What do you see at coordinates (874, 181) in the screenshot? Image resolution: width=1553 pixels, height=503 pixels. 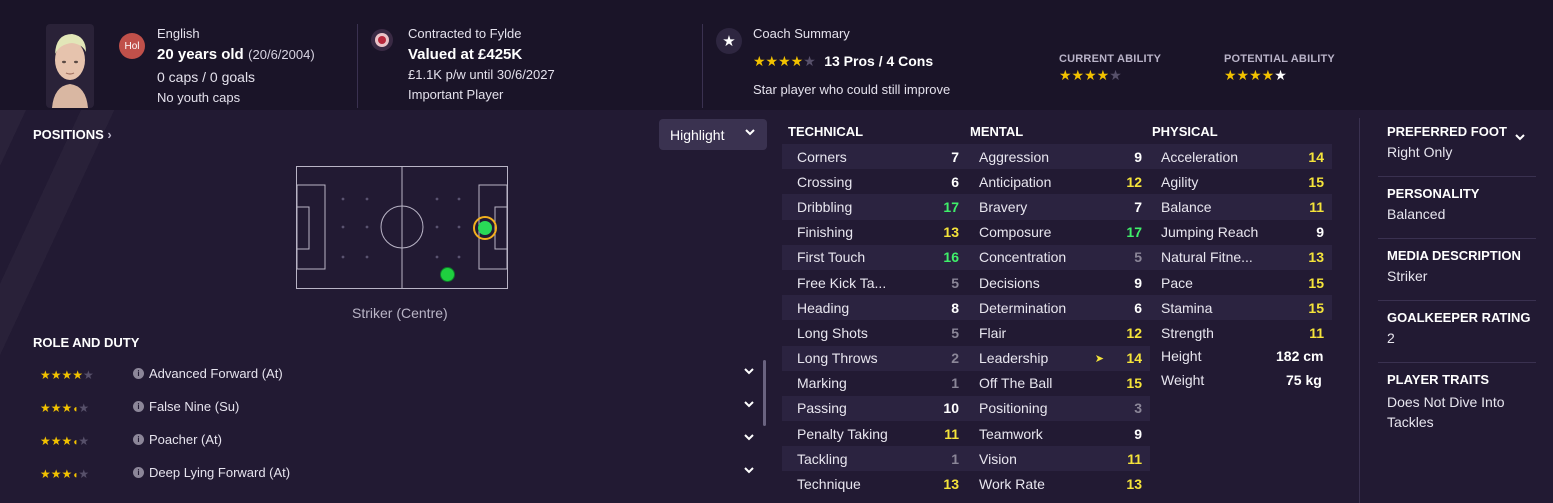 I see `attribute-row: Crossing 6` at bounding box center [874, 181].